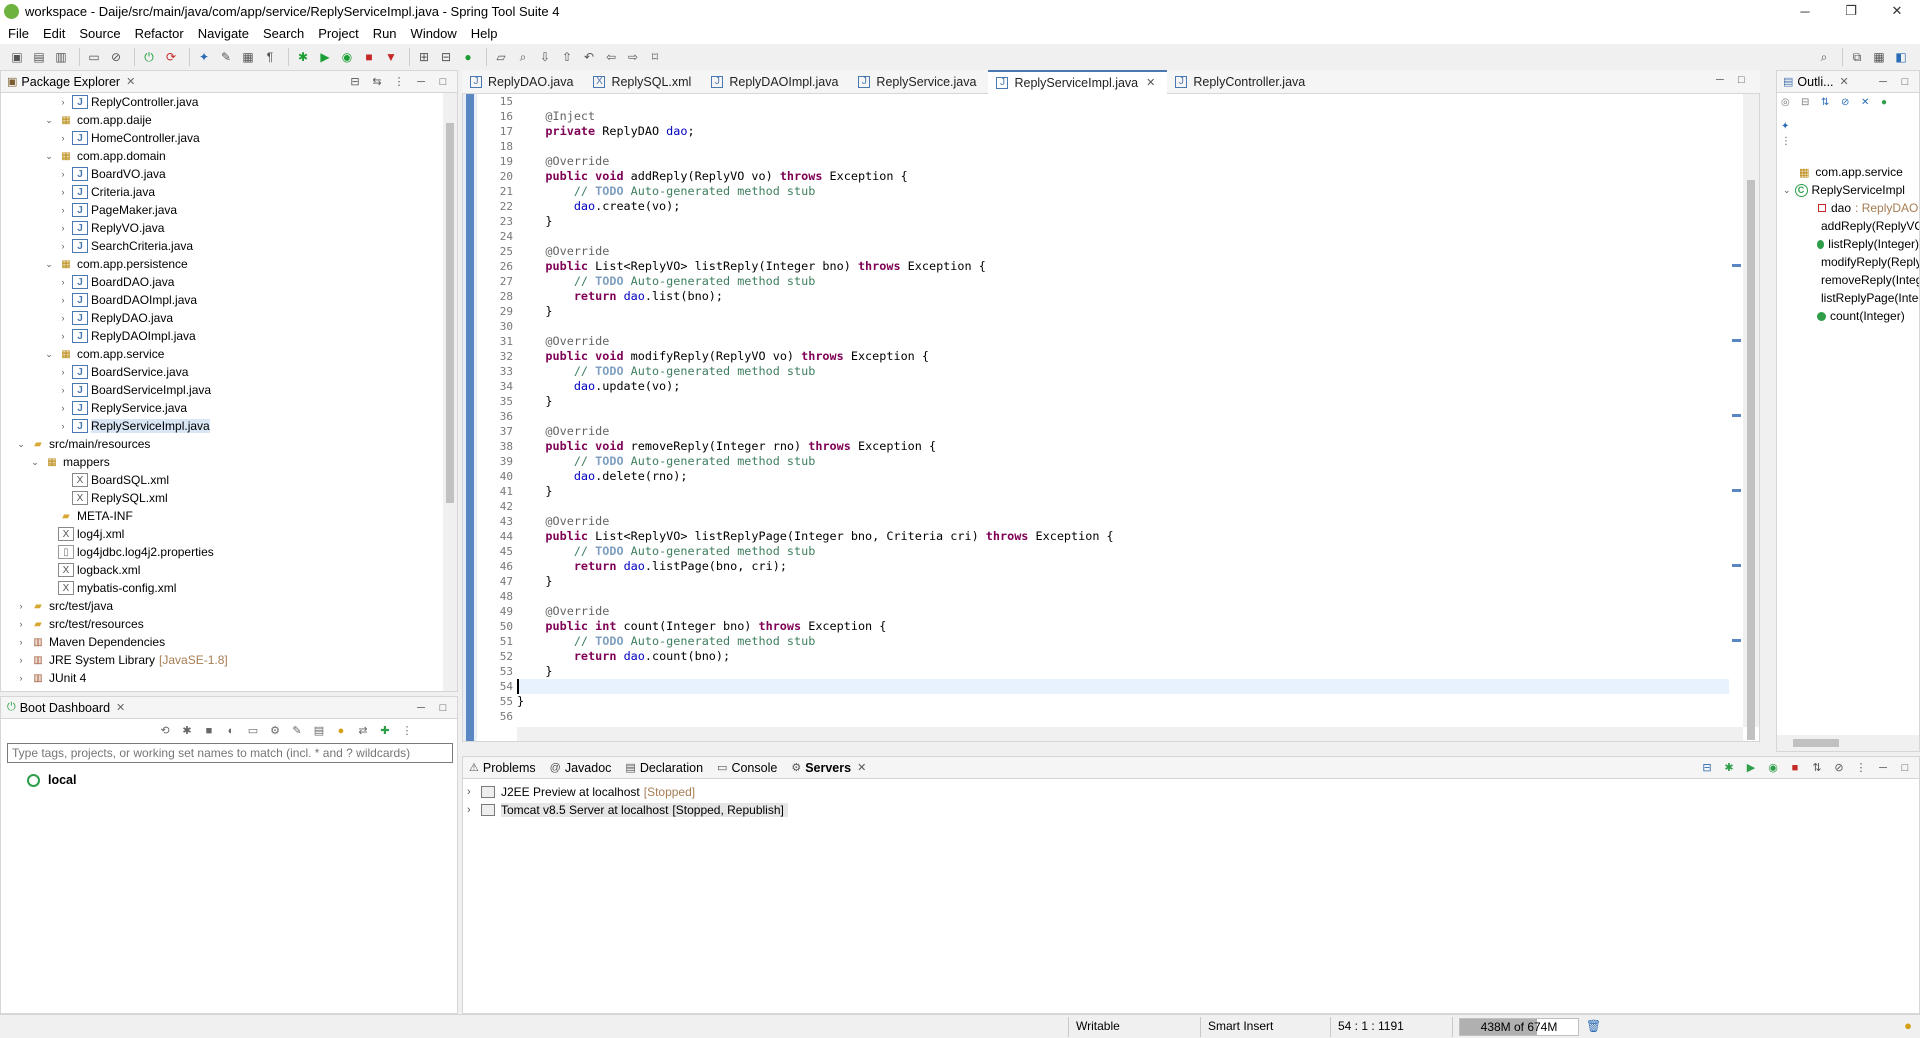 This screenshot has width=1920, height=1038. I want to click on tree-item: › J BoardVO.java, so click(222, 174).